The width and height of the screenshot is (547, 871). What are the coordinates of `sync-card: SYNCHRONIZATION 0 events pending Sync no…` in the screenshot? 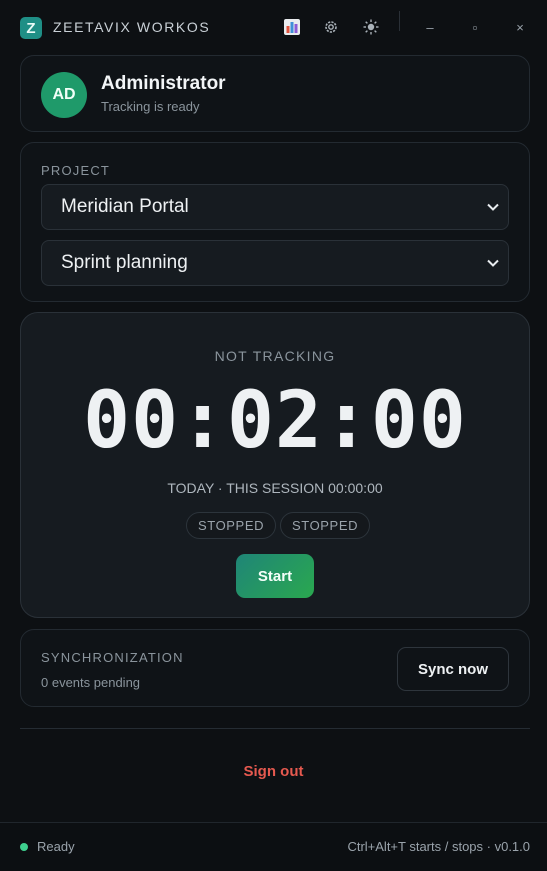 It's located at (275, 668).